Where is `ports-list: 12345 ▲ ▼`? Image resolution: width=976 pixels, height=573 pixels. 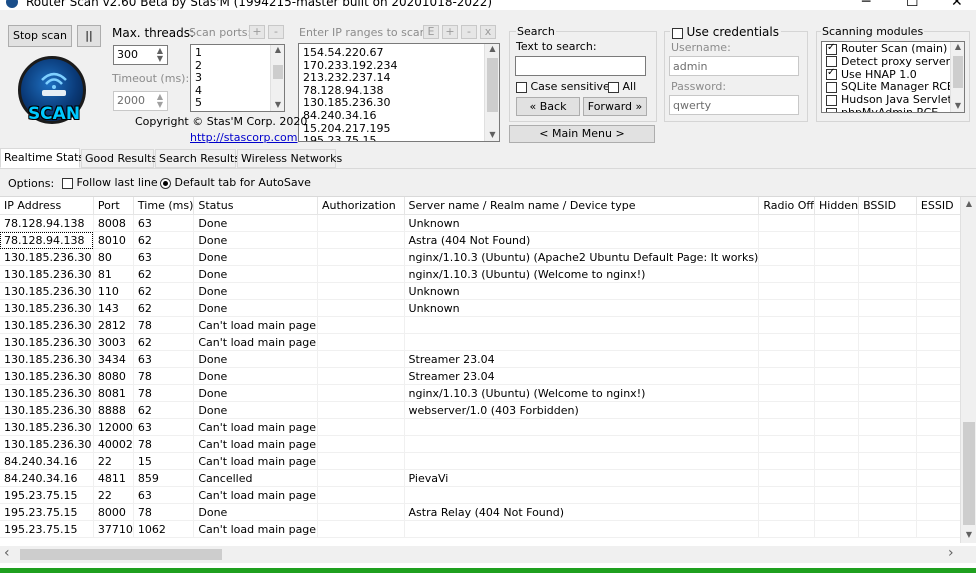
ports-list: 12345 ▲ ▼ is located at coordinates (237, 78).